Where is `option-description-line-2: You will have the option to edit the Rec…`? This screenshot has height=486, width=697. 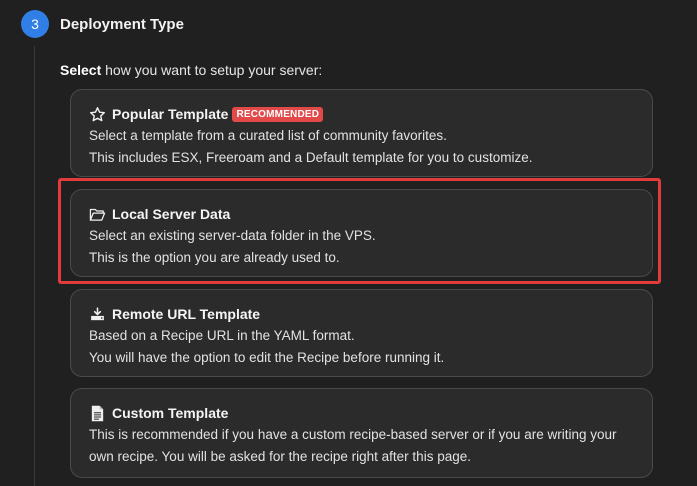
option-description-line-2: You will have the option to edit the Rec… is located at coordinates (267, 357).